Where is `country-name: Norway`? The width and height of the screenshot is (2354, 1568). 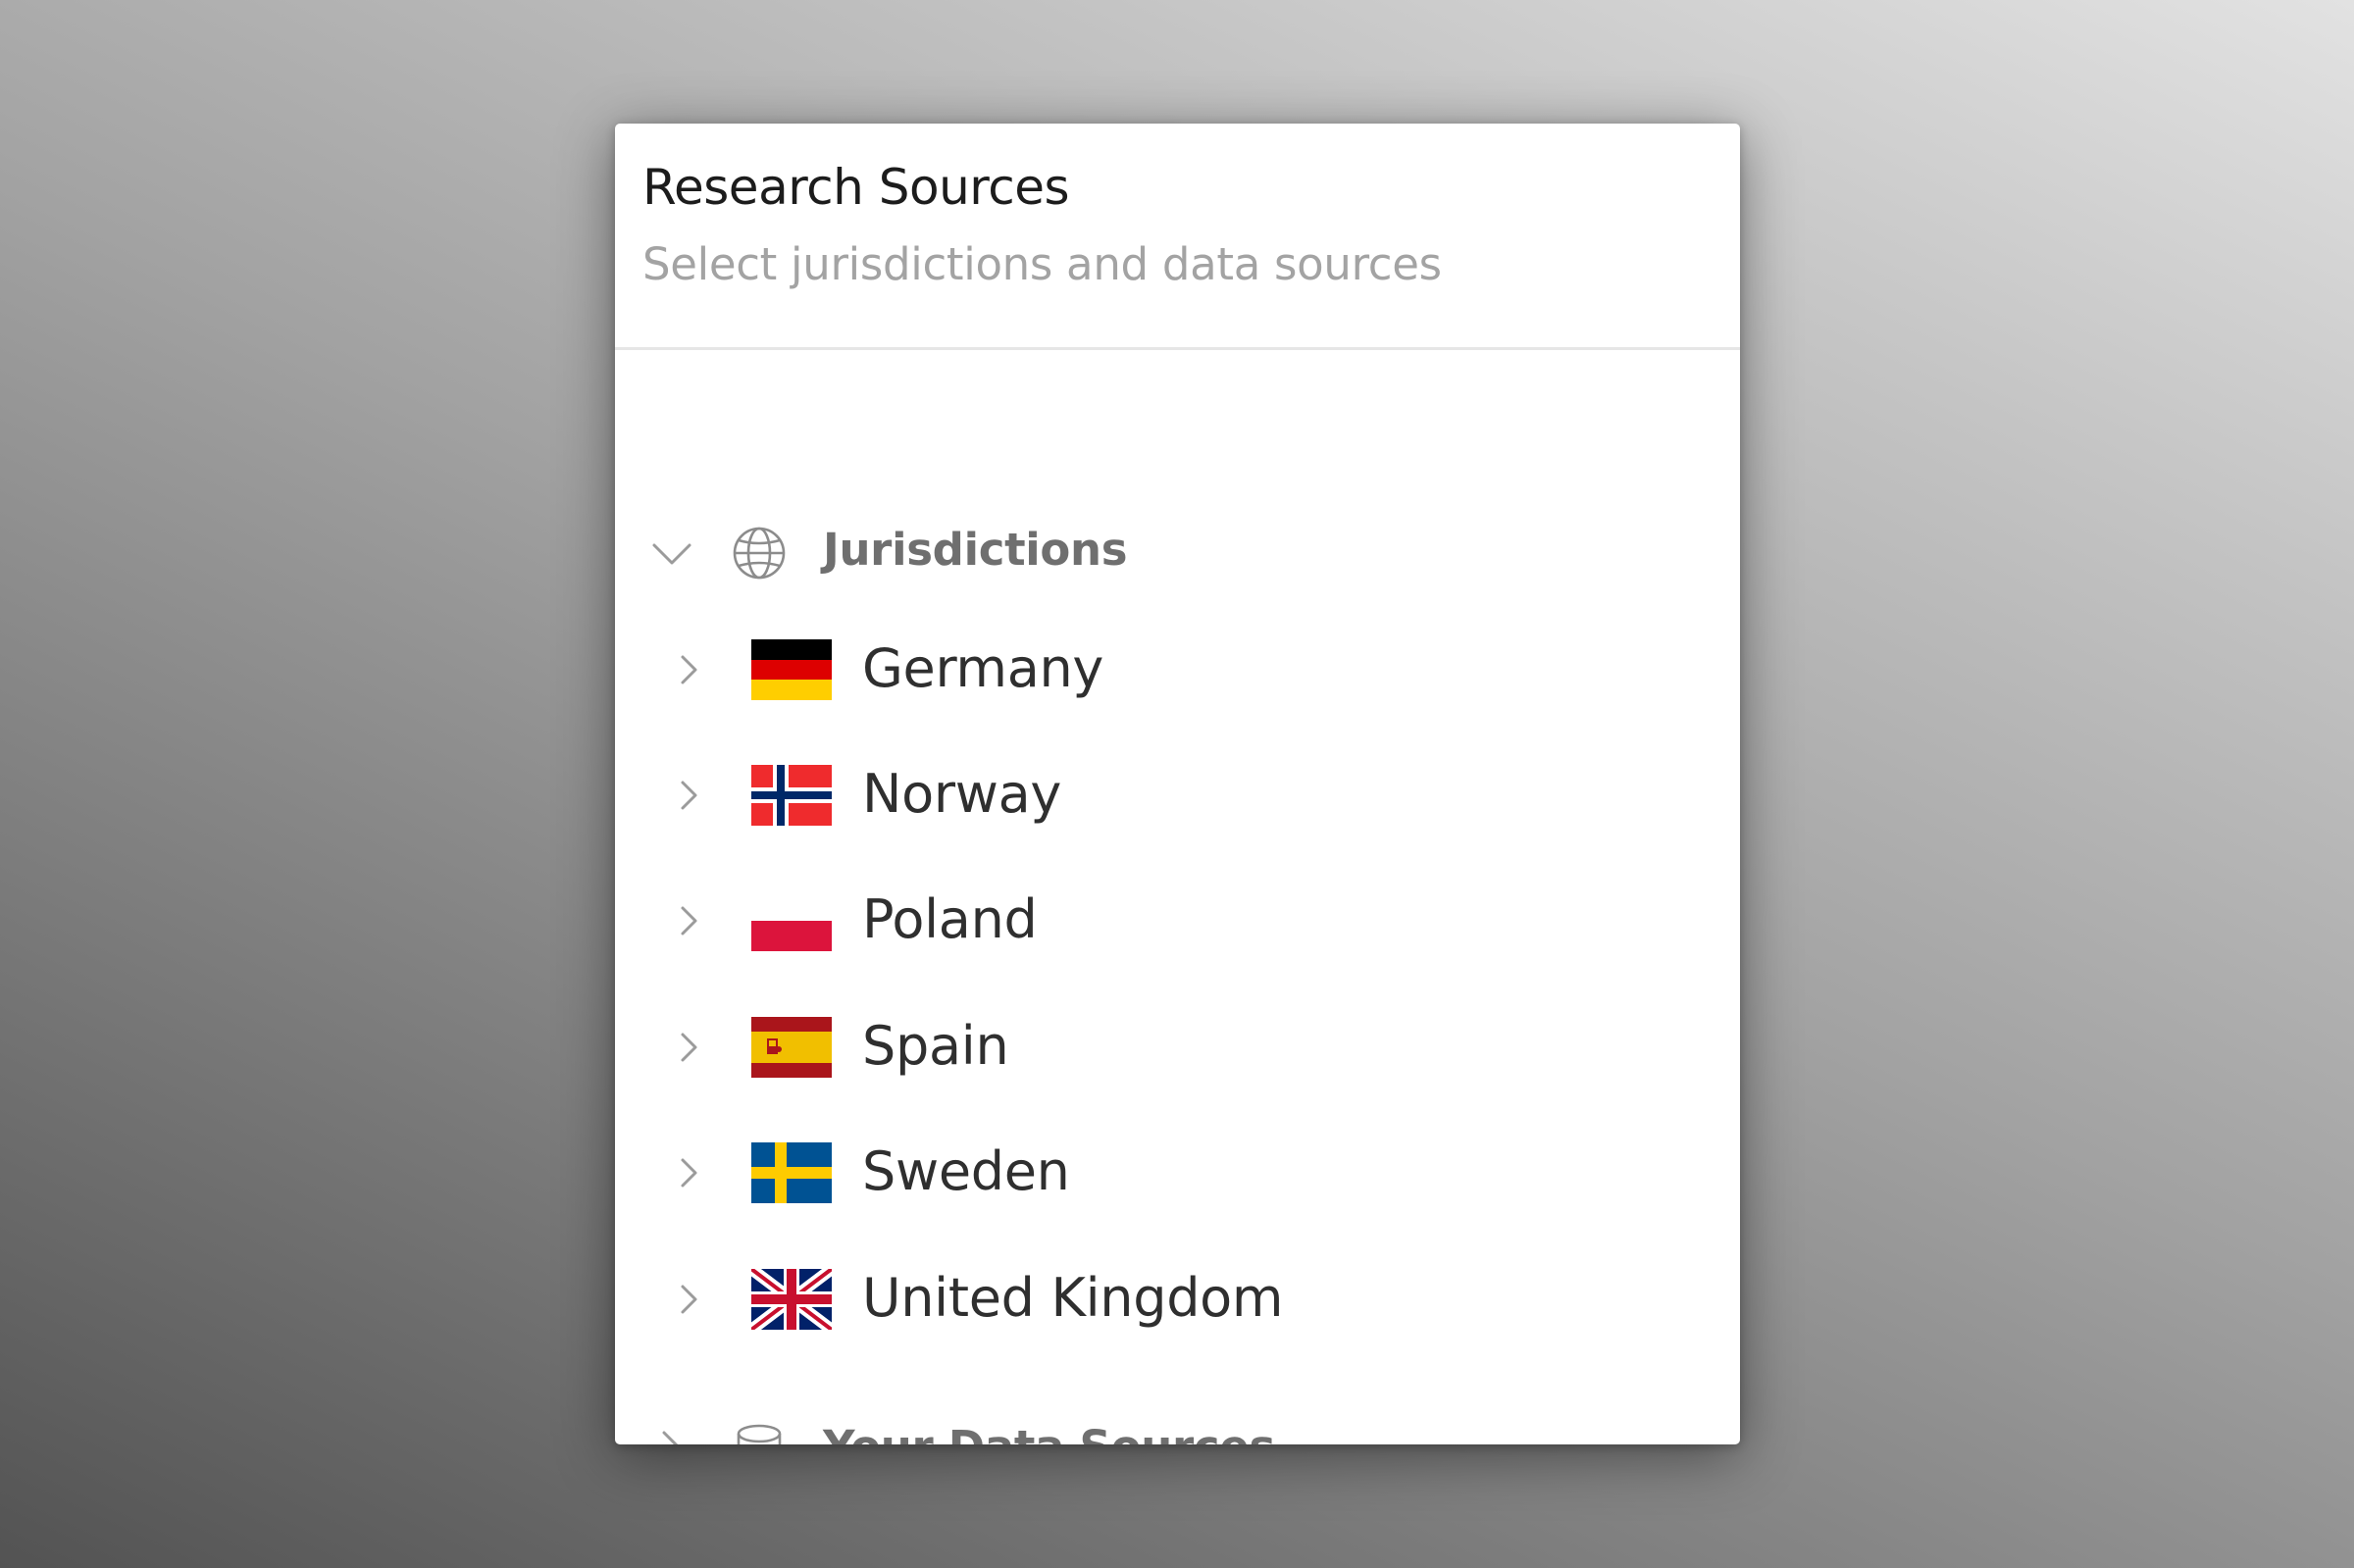
country-name: Norway is located at coordinates (962, 794).